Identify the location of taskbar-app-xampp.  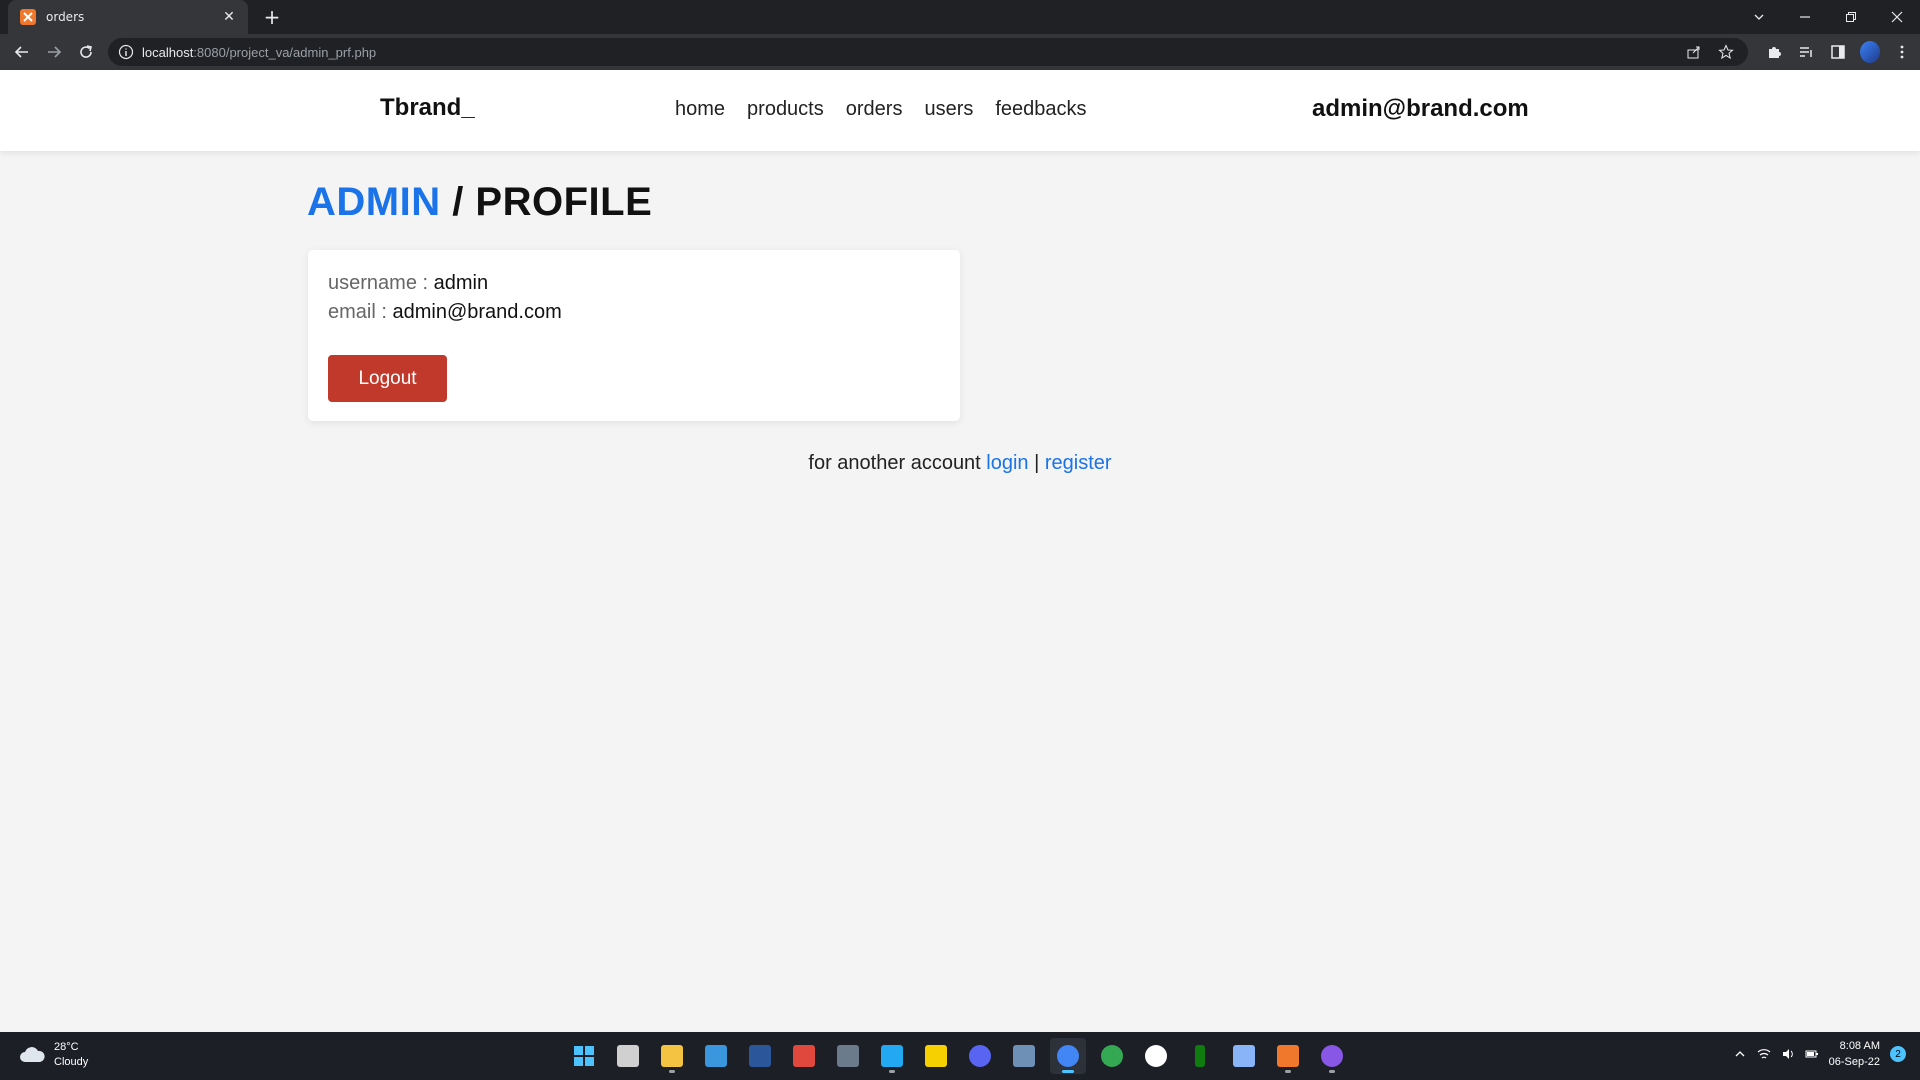
(1288, 1056).